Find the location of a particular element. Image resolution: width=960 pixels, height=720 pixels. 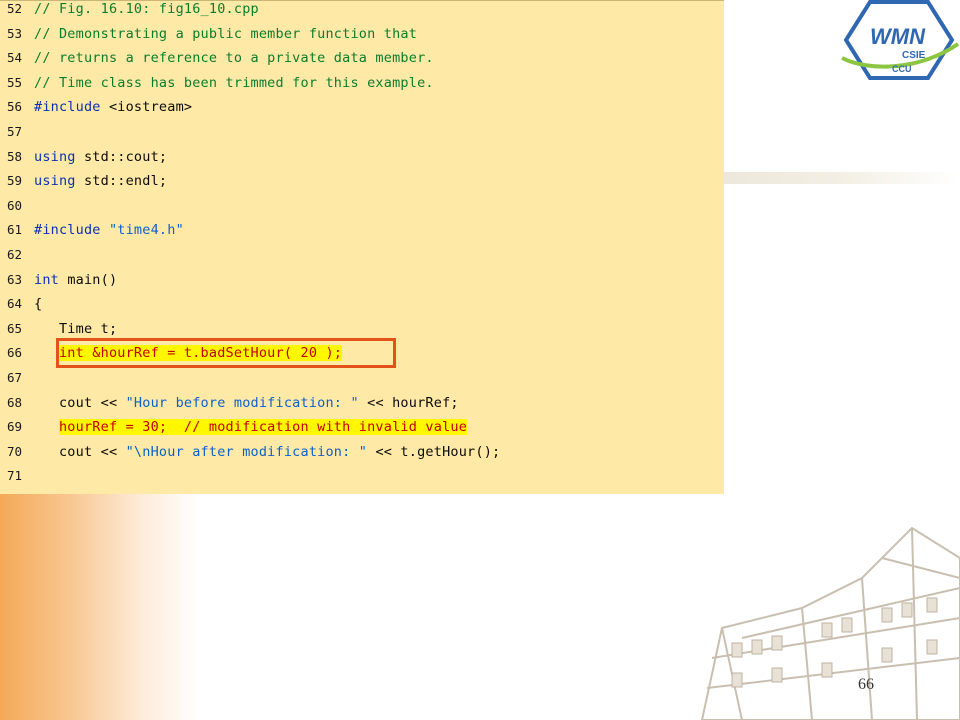

code-text: #include <iostream> is located at coordinates (113, 107).